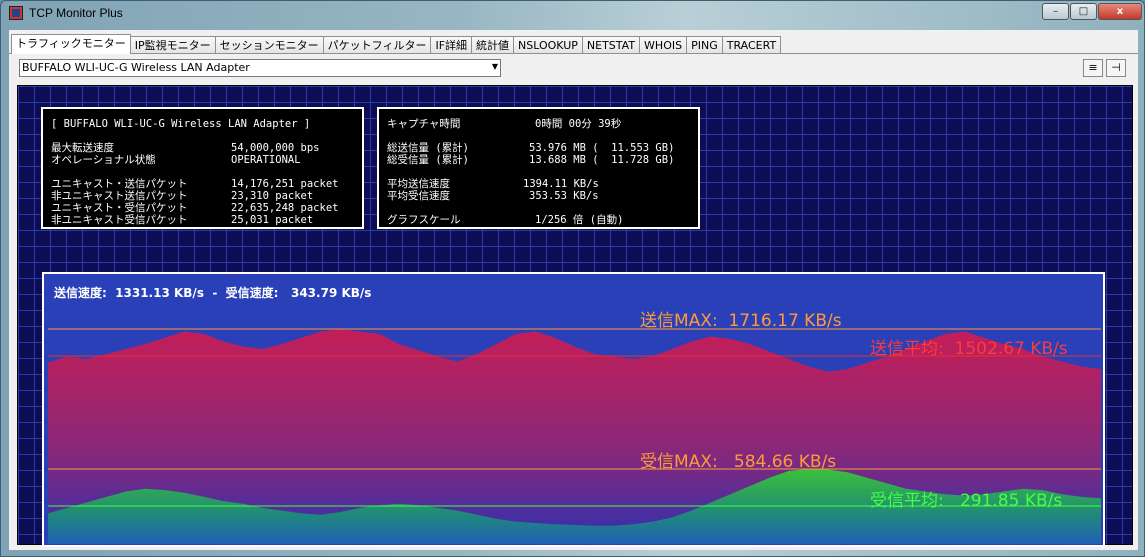 The image size is (1145, 557). What do you see at coordinates (260, 68) in the screenshot?
I see `adapter-select: BUFFALO WLI-UC-G Wireless LAN Adapter ▼` at bounding box center [260, 68].